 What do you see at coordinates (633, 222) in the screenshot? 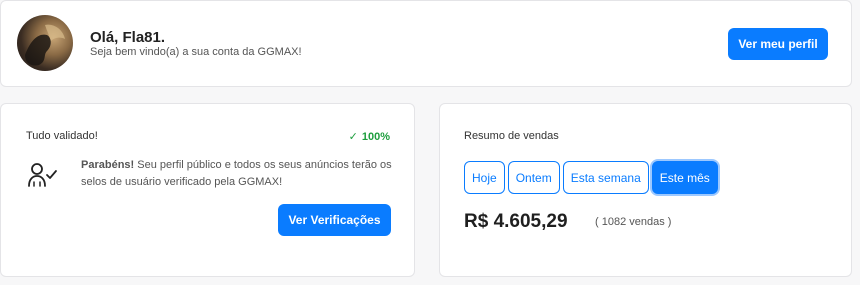
I see `sales-count: ( 1082 vendas )` at bounding box center [633, 222].